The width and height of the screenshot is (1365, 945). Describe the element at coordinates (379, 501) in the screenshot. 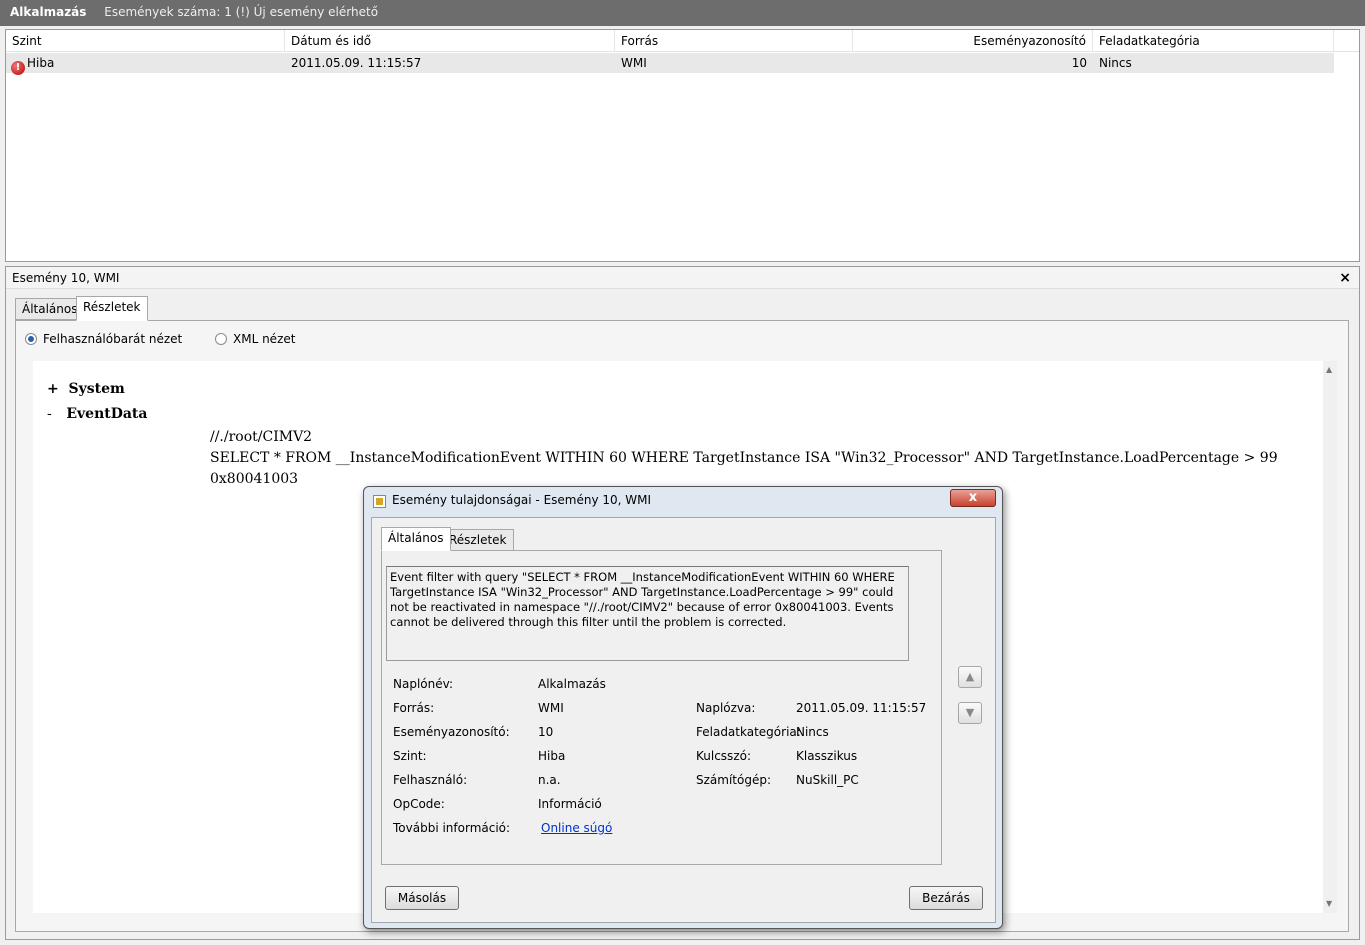

I see `event-viewer-icon` at that location.